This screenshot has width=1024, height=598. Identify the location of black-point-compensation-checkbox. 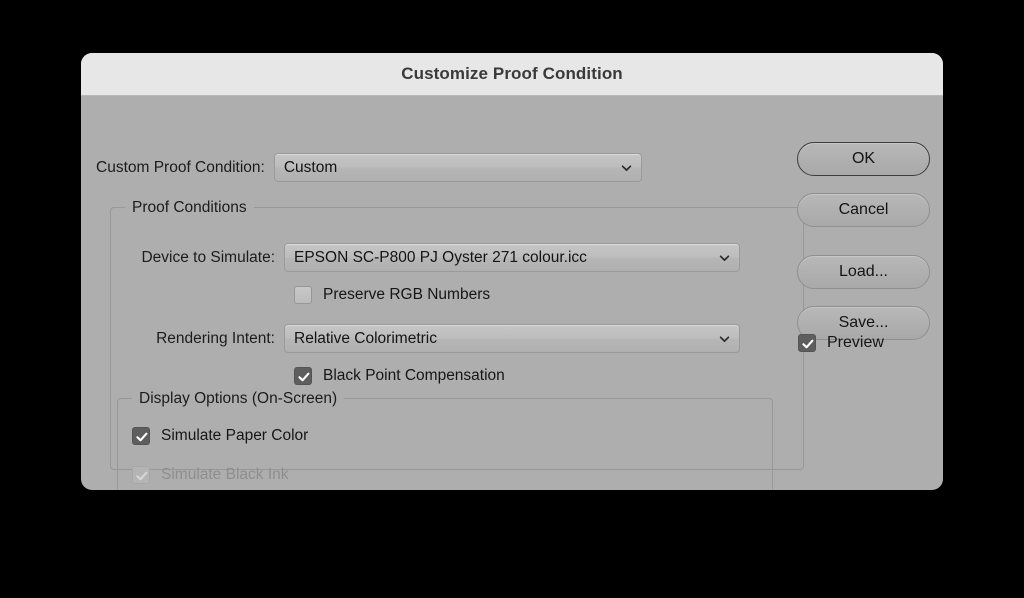
(303, 376).